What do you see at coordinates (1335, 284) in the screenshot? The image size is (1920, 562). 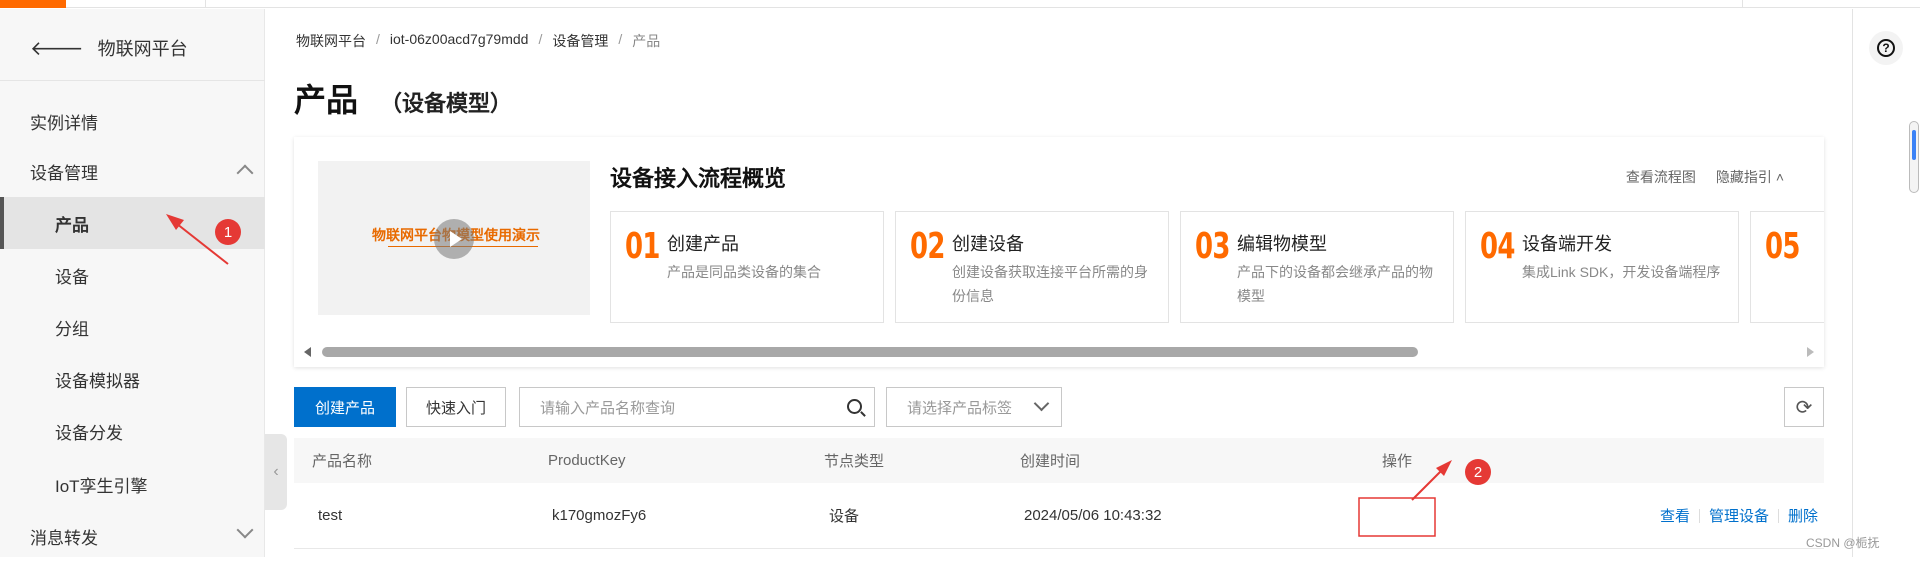 I see `step-description: 产品下的设备都会继承产品的物模型` at bounding box center [1335, 284].